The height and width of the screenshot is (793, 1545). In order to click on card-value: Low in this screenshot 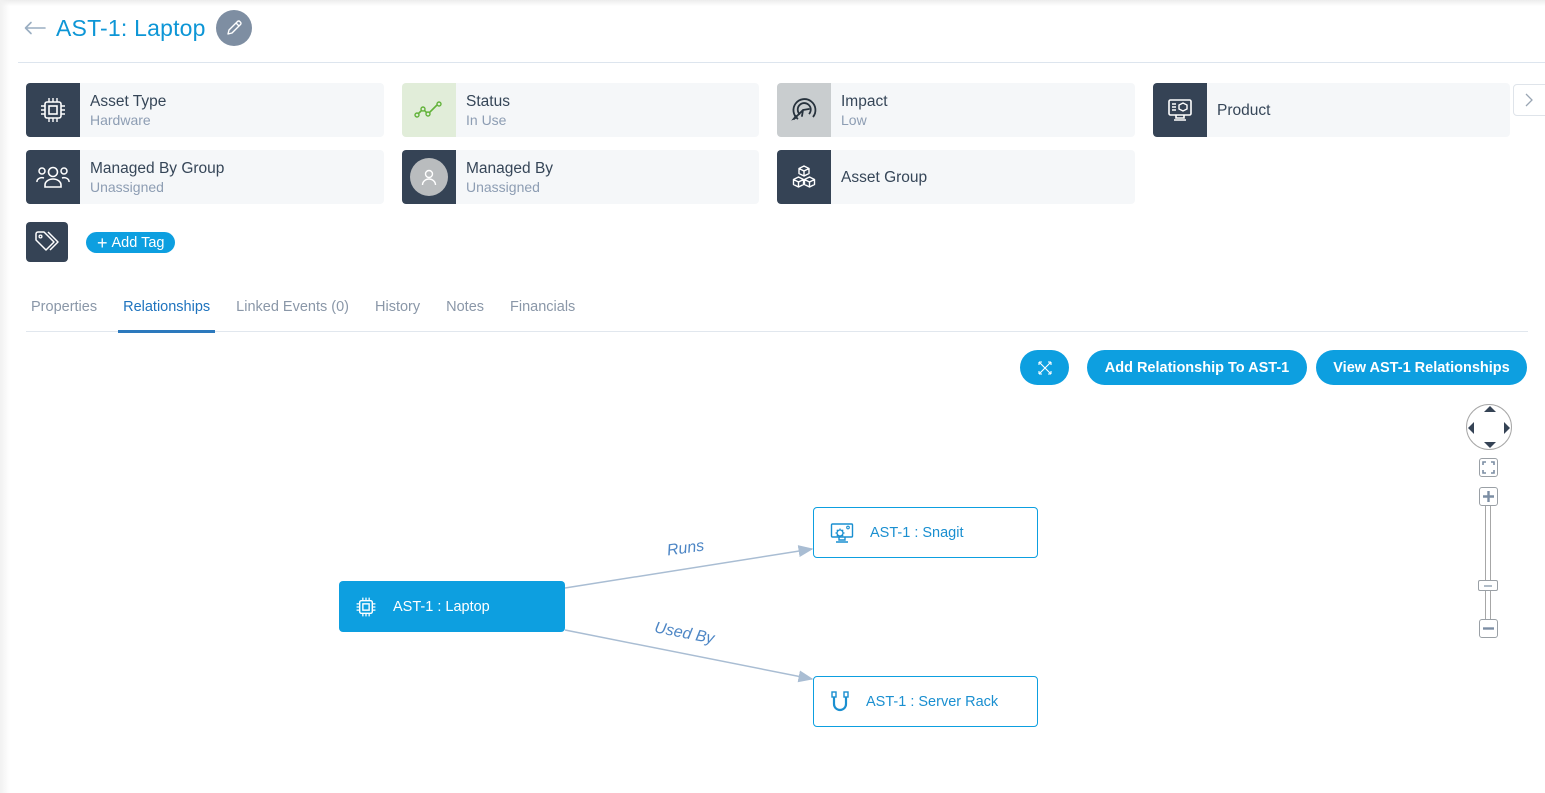, I will do `click(854, 119)`.